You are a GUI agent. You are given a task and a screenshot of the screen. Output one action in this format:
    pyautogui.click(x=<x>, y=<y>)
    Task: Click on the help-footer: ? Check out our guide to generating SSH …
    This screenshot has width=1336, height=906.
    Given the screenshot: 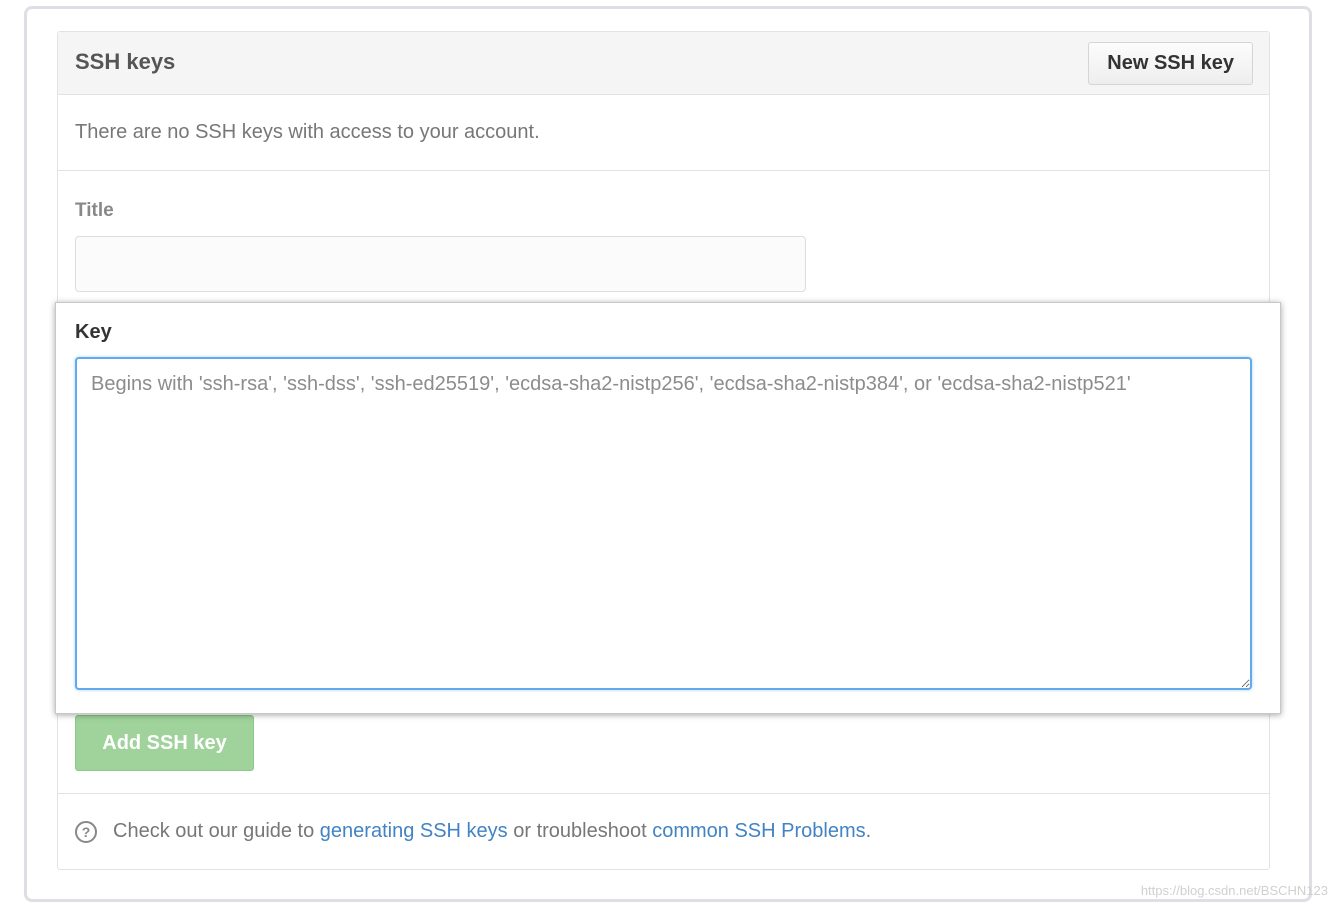 What is the action you would take?
    pyautogui.click(x=663, y=831)
    